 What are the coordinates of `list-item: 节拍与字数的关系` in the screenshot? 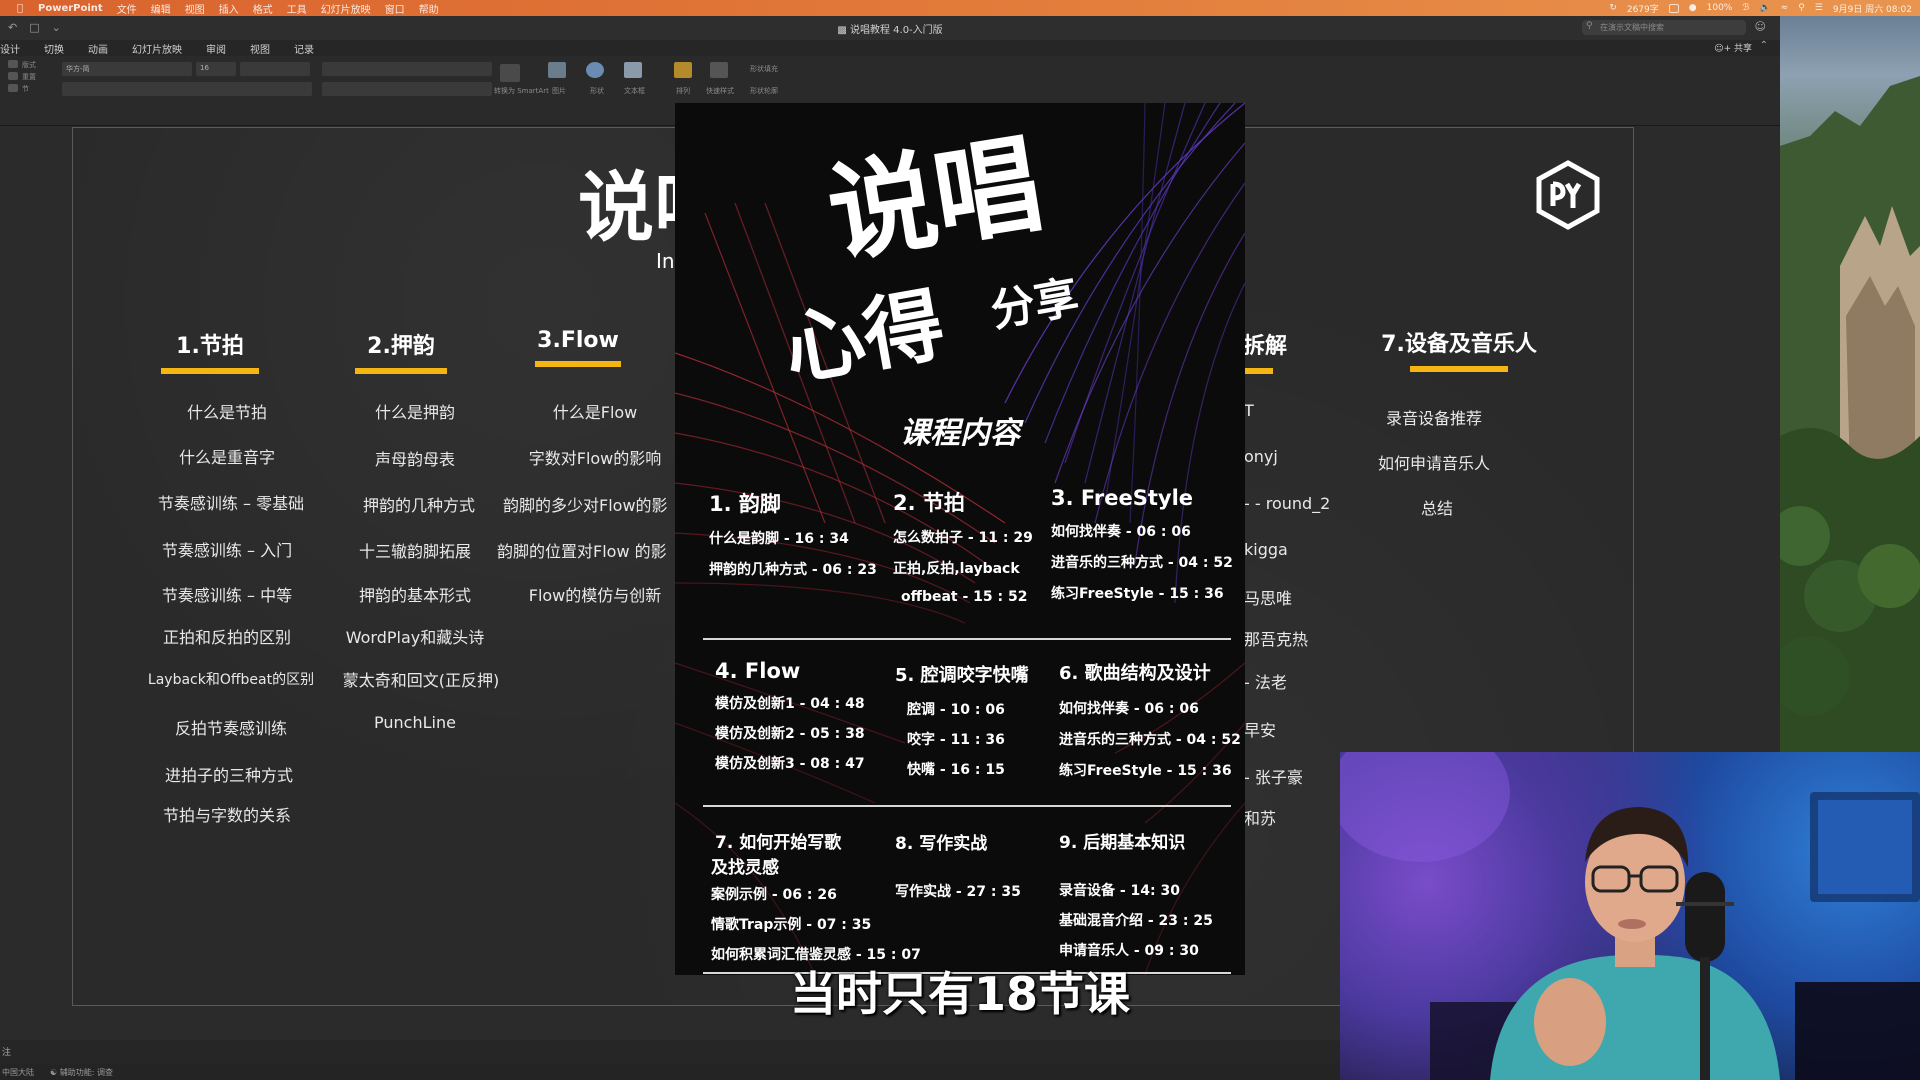 It's located at (227, 814).